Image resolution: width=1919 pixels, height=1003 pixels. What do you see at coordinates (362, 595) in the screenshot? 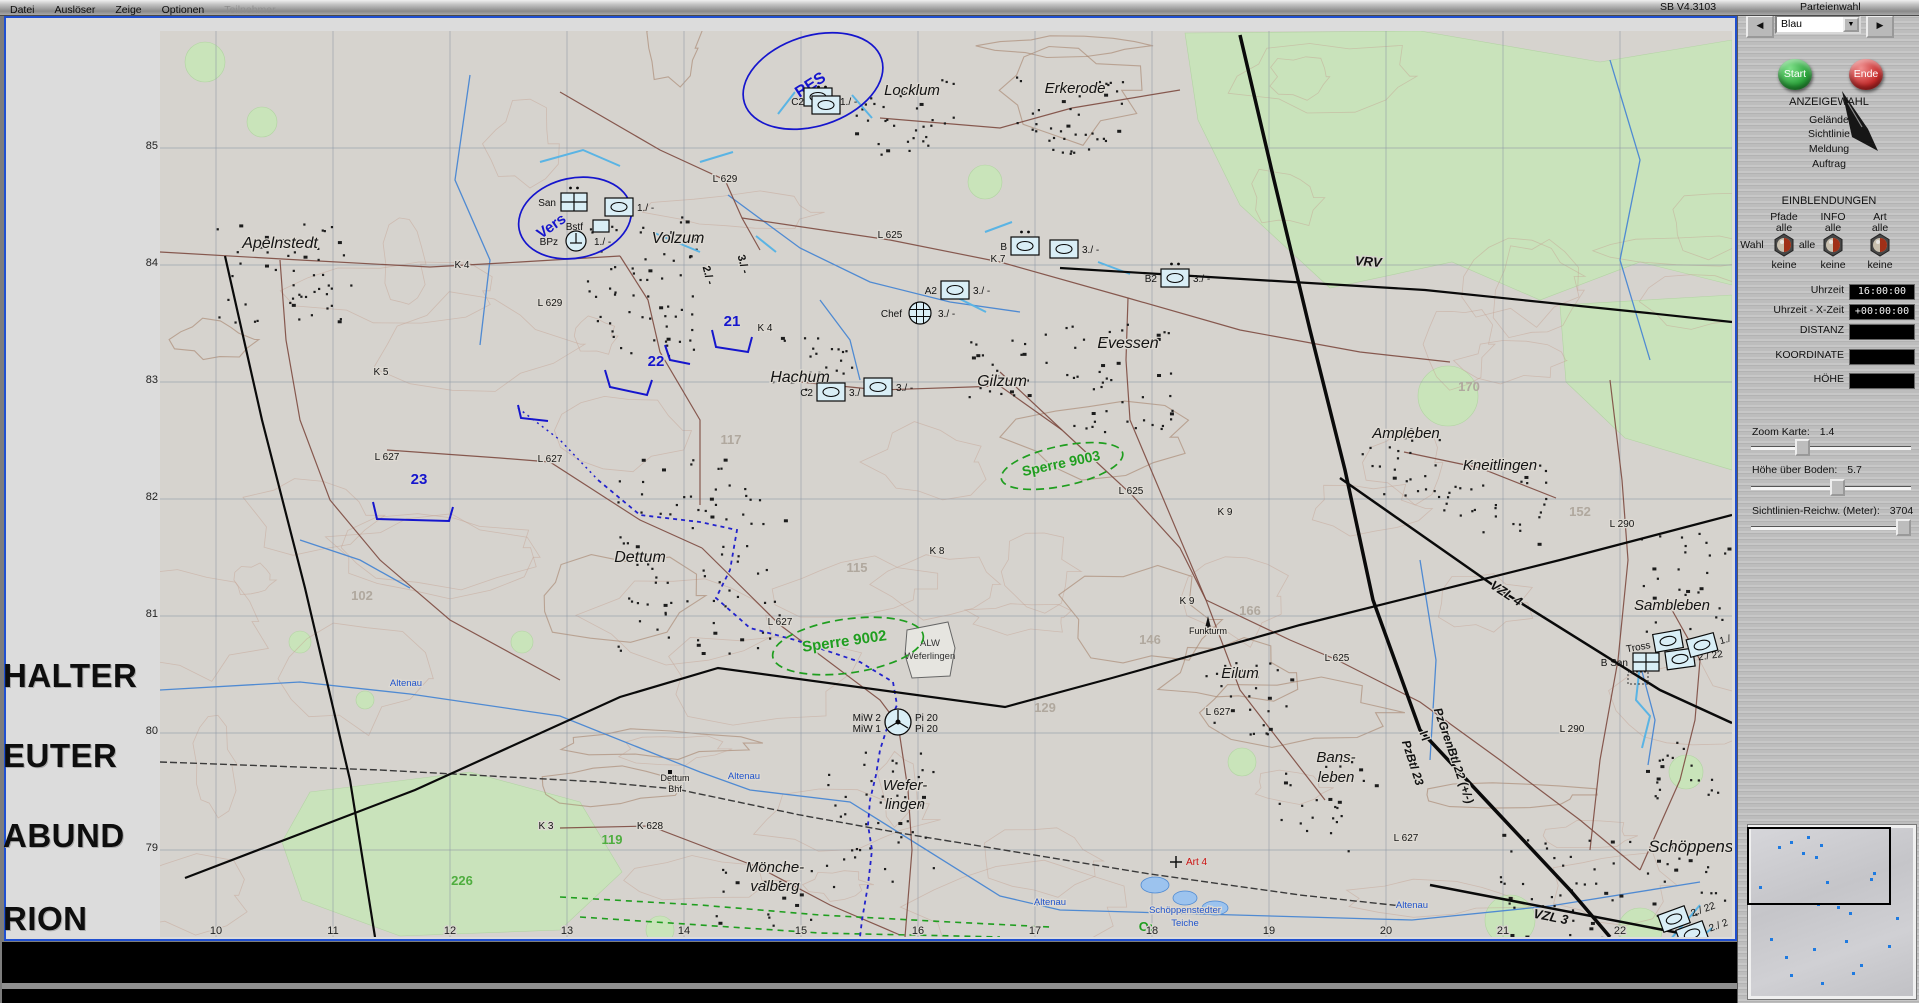
I see `svg-text: 102` at bounding box center [362, 595].